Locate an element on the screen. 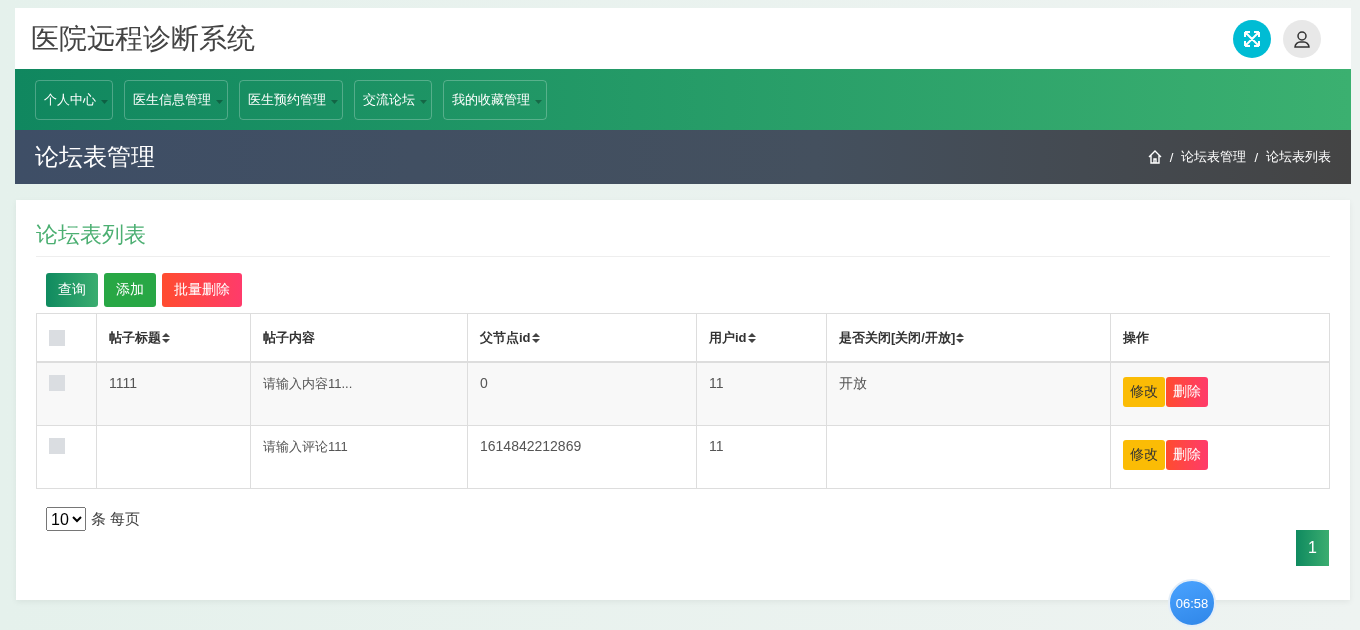 The height and width of the screenshot is (630, 1360). search-button: 查询 is located at coordinates (72, 290).